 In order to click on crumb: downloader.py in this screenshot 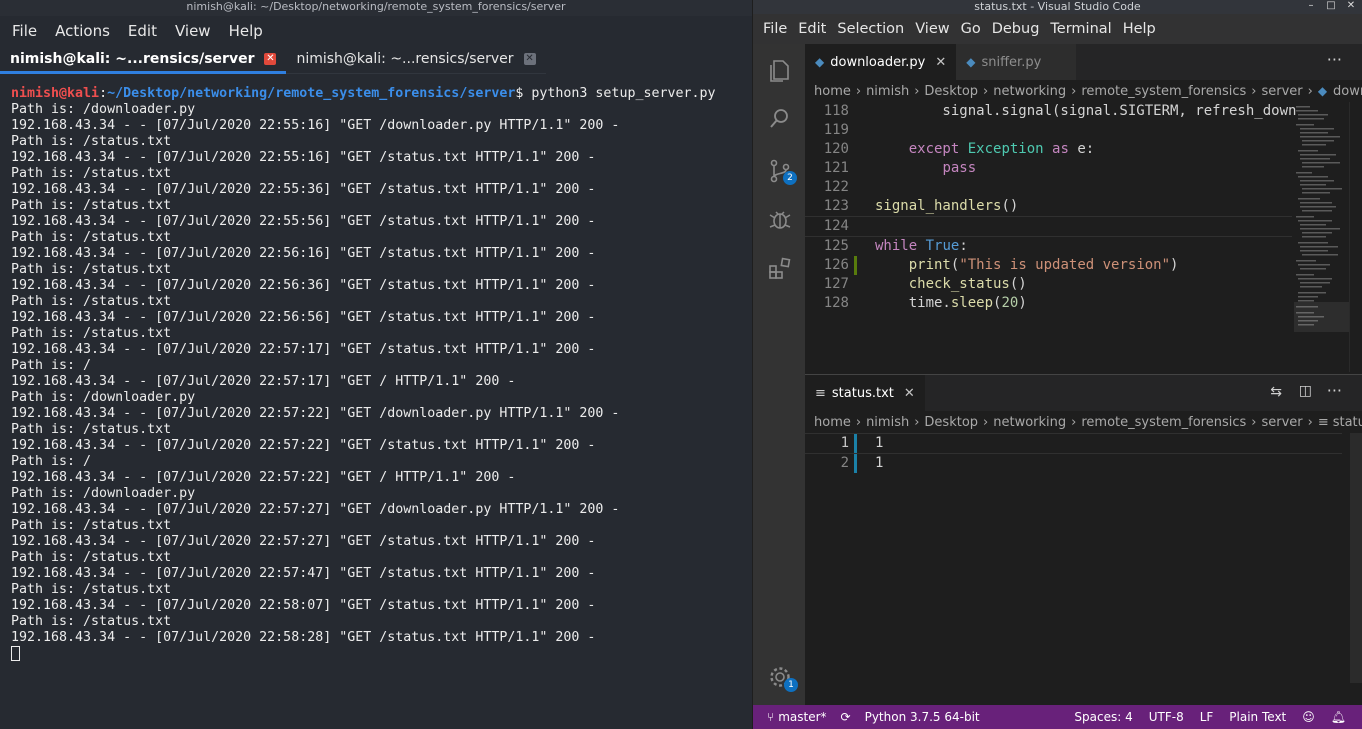, I will do `click(1347, 91)`.